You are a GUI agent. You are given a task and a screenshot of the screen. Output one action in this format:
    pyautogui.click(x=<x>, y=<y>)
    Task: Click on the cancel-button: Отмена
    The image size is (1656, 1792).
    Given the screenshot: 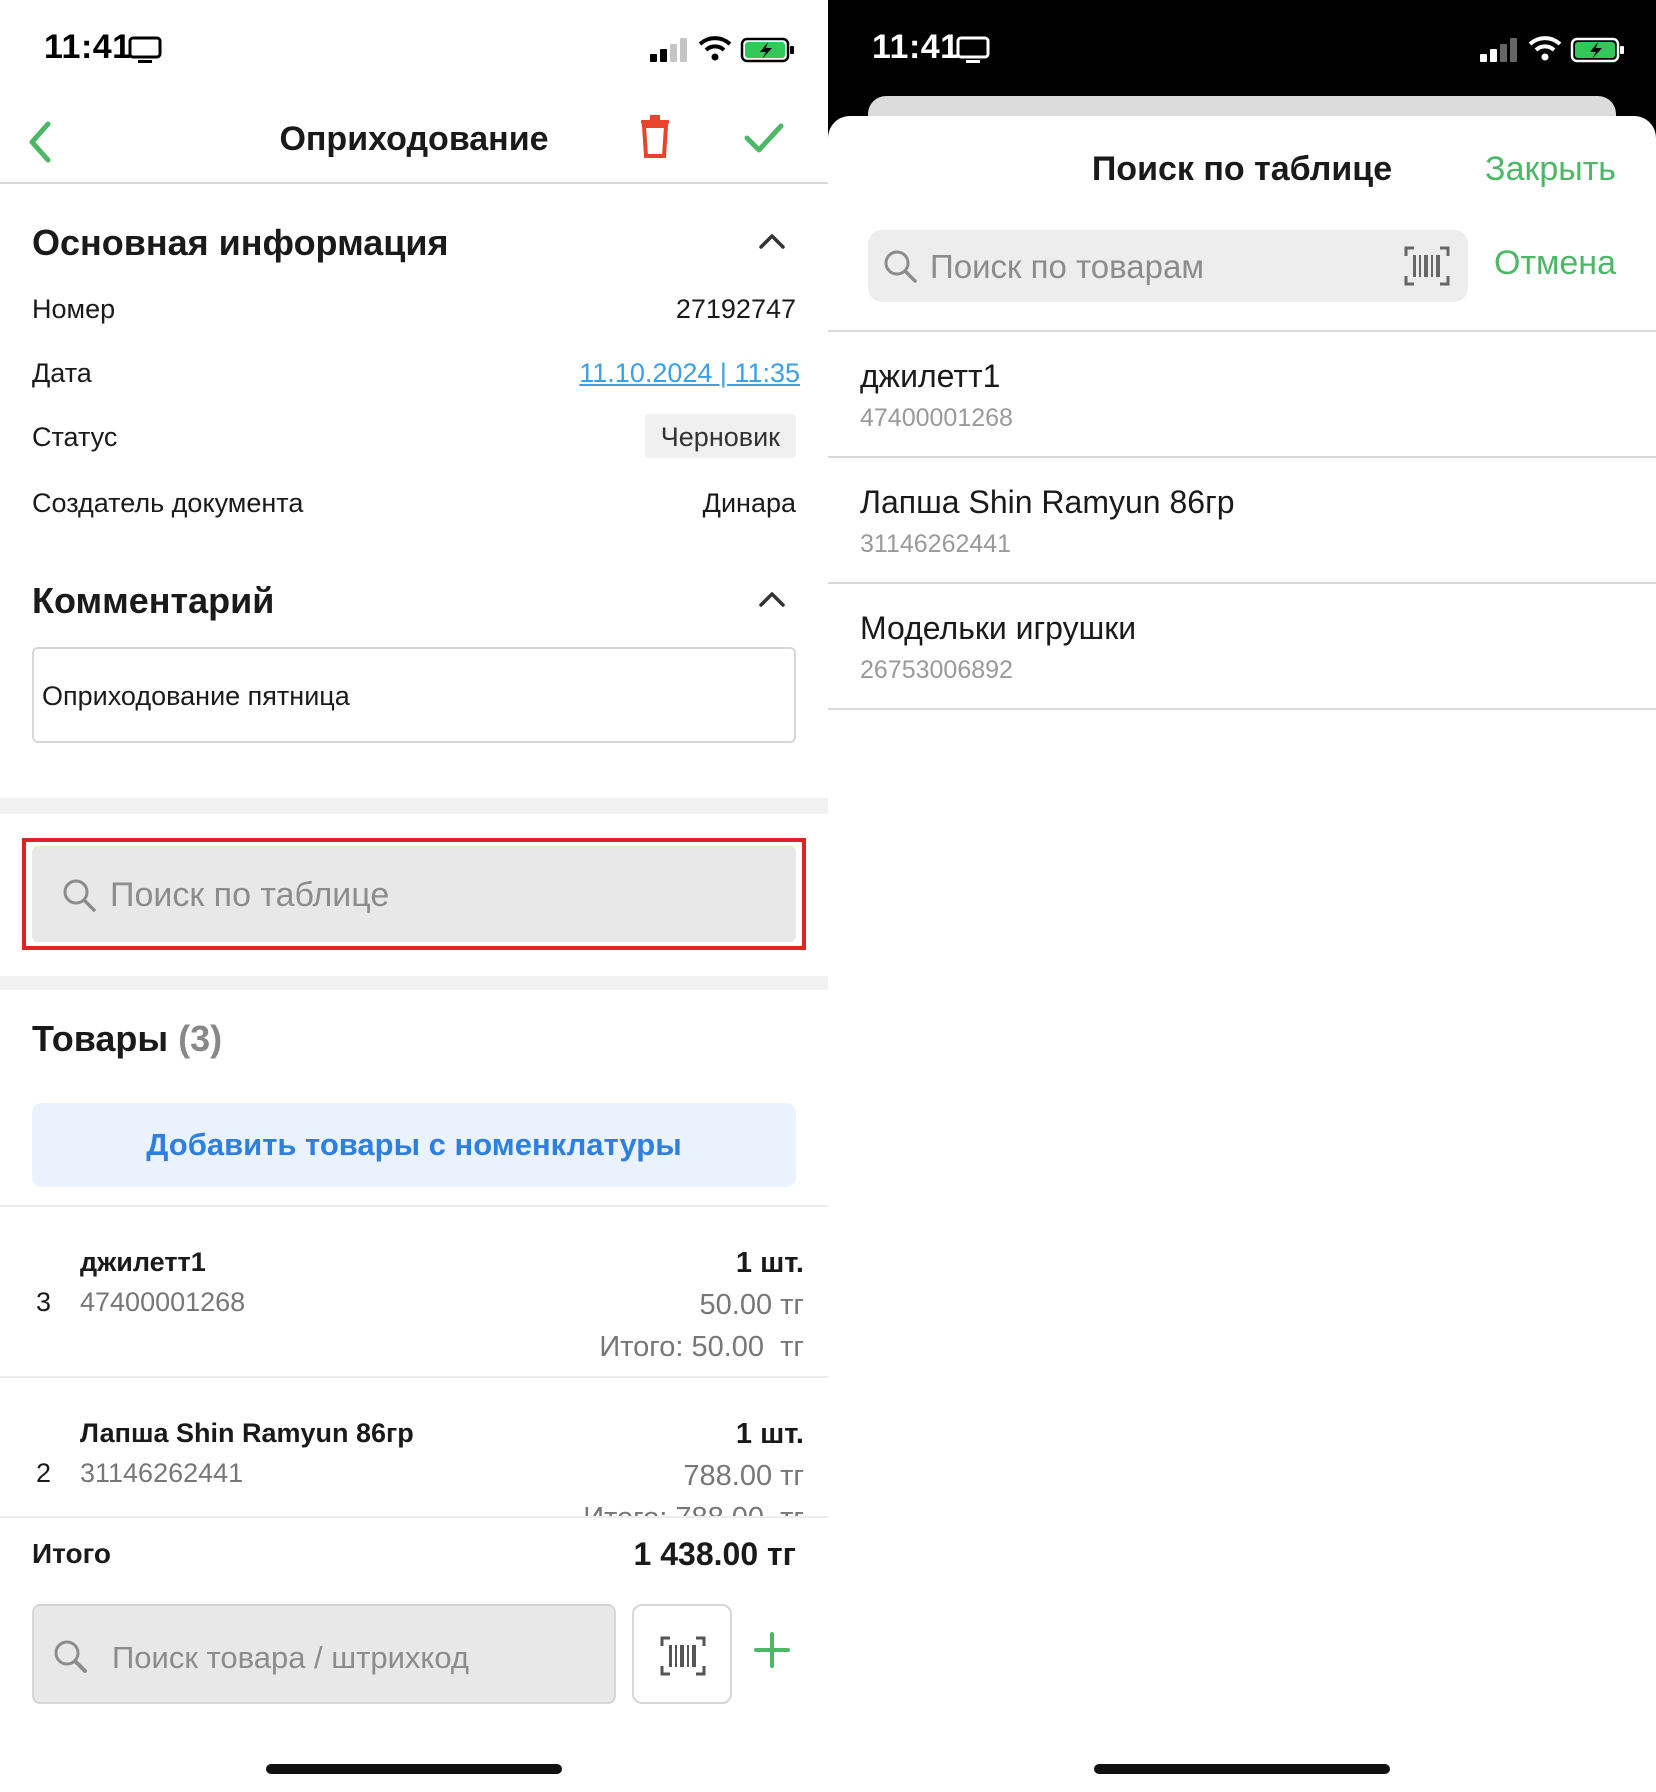 What is the action you would take?
    pyautogui.click(x=1555, y=263)
    